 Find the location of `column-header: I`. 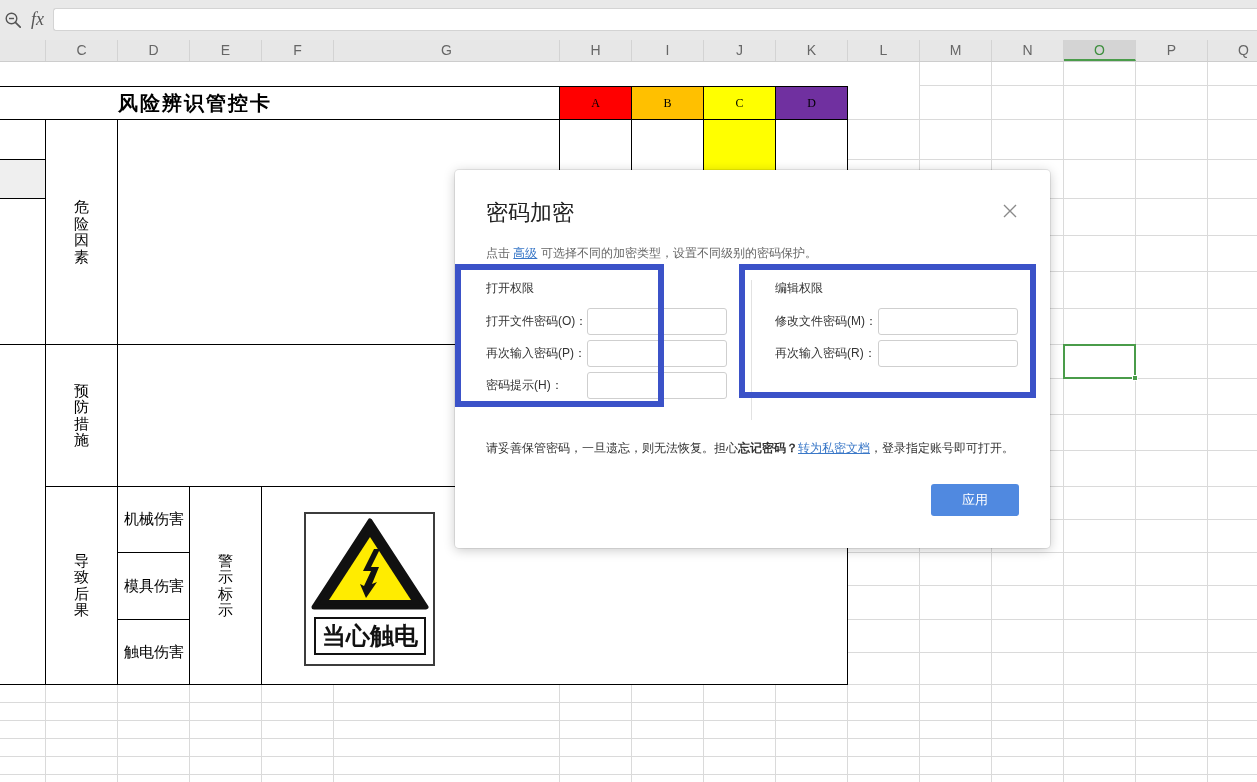

column-header: I is located at coordinates (668, 50).